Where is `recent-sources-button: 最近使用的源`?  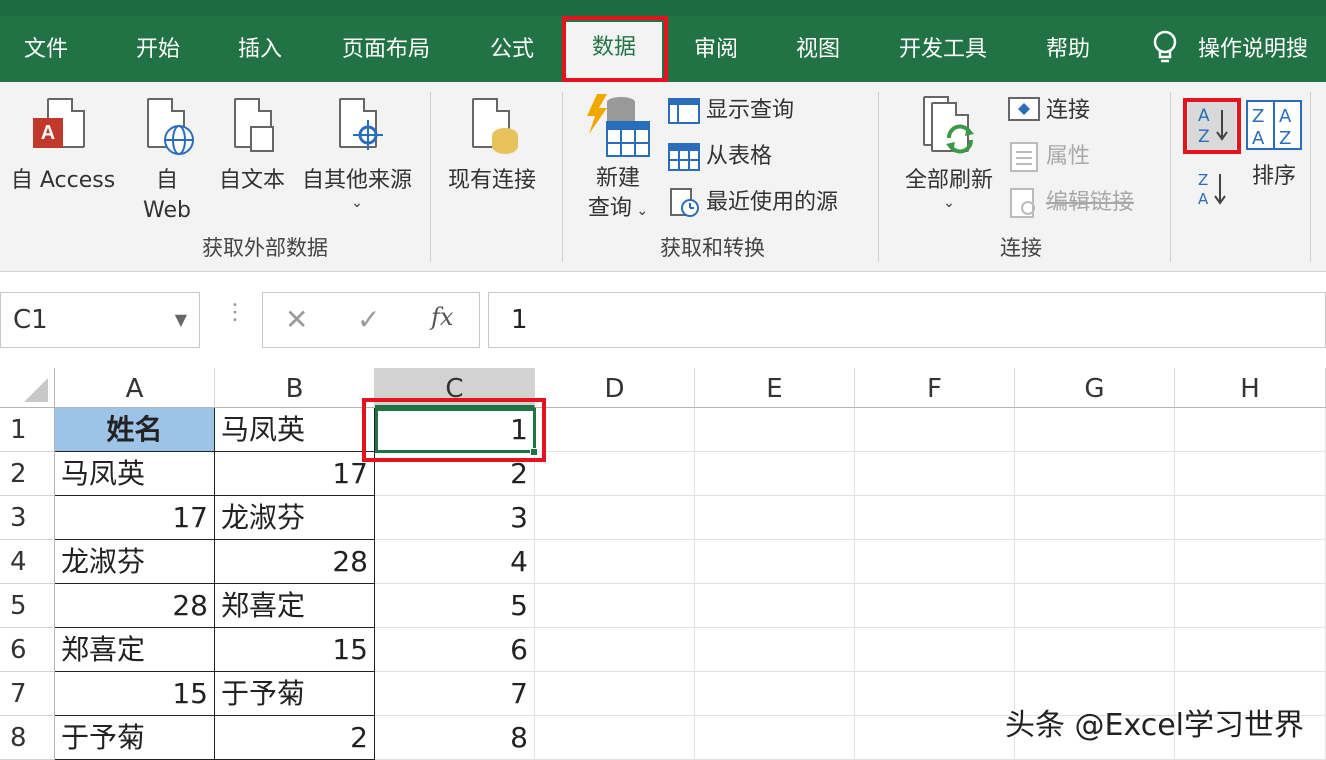
recent-sources-button: 最近使用的源 is located at coordinates (753, 203).